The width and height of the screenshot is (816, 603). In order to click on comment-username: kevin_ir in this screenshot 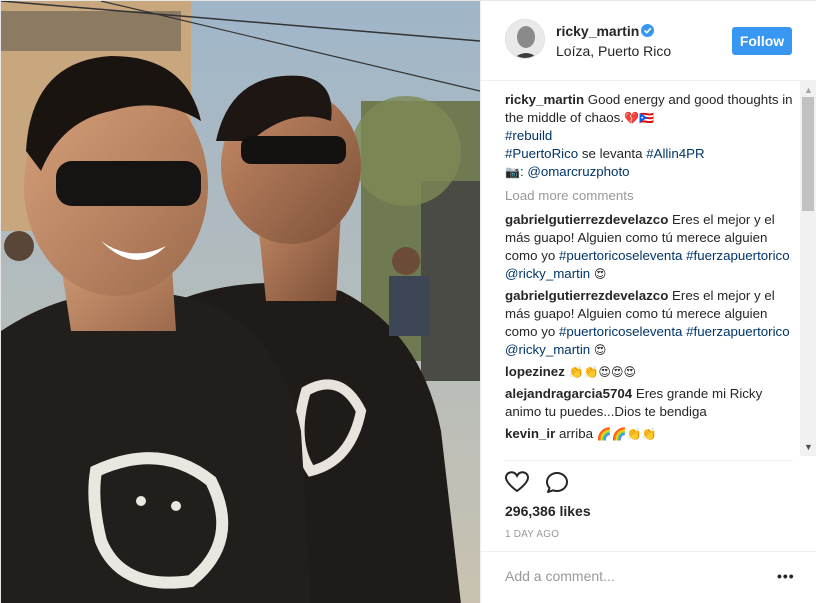, I will do `click(530, 433)`.